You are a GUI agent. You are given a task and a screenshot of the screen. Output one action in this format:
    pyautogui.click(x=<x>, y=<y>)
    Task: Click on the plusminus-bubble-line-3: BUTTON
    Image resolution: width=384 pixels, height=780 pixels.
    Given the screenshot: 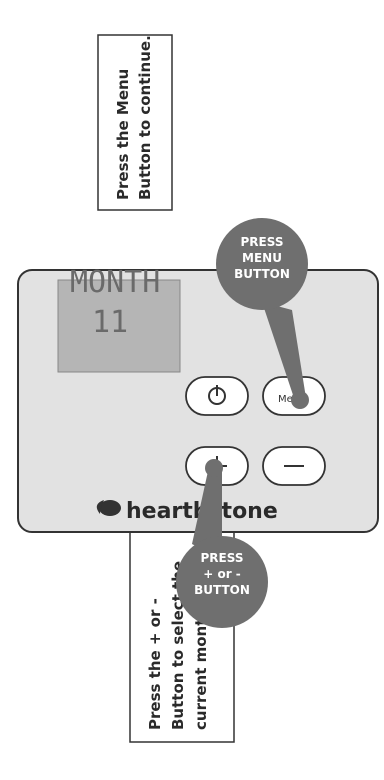 What is the action you would take?
    pyautogui.click(x=222, y=590)
    